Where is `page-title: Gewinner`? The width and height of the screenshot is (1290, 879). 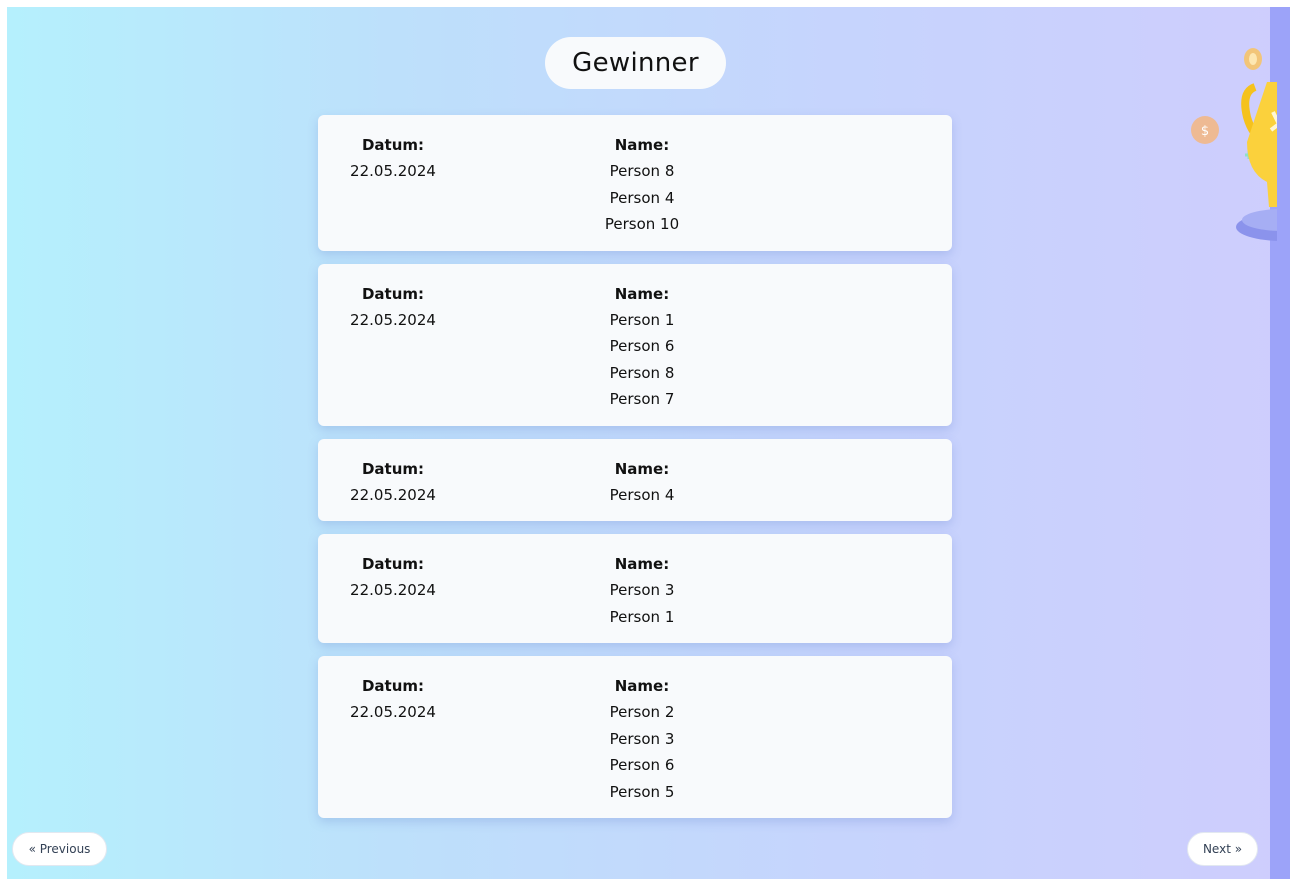 page-title: Gewinner is located at coordinates (635, 63).